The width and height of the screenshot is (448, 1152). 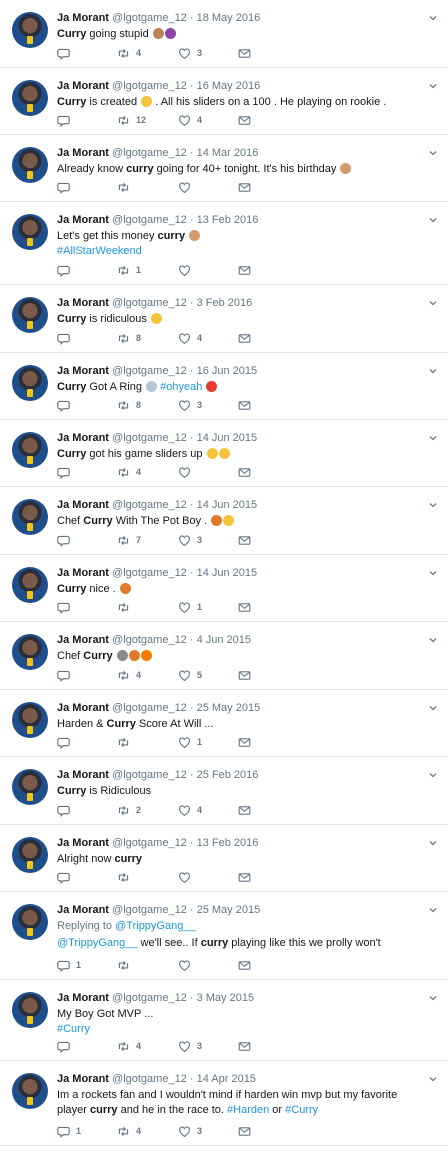 I want to click on tweet-date: 3 Feb 2016, so click(x=225, y=303).